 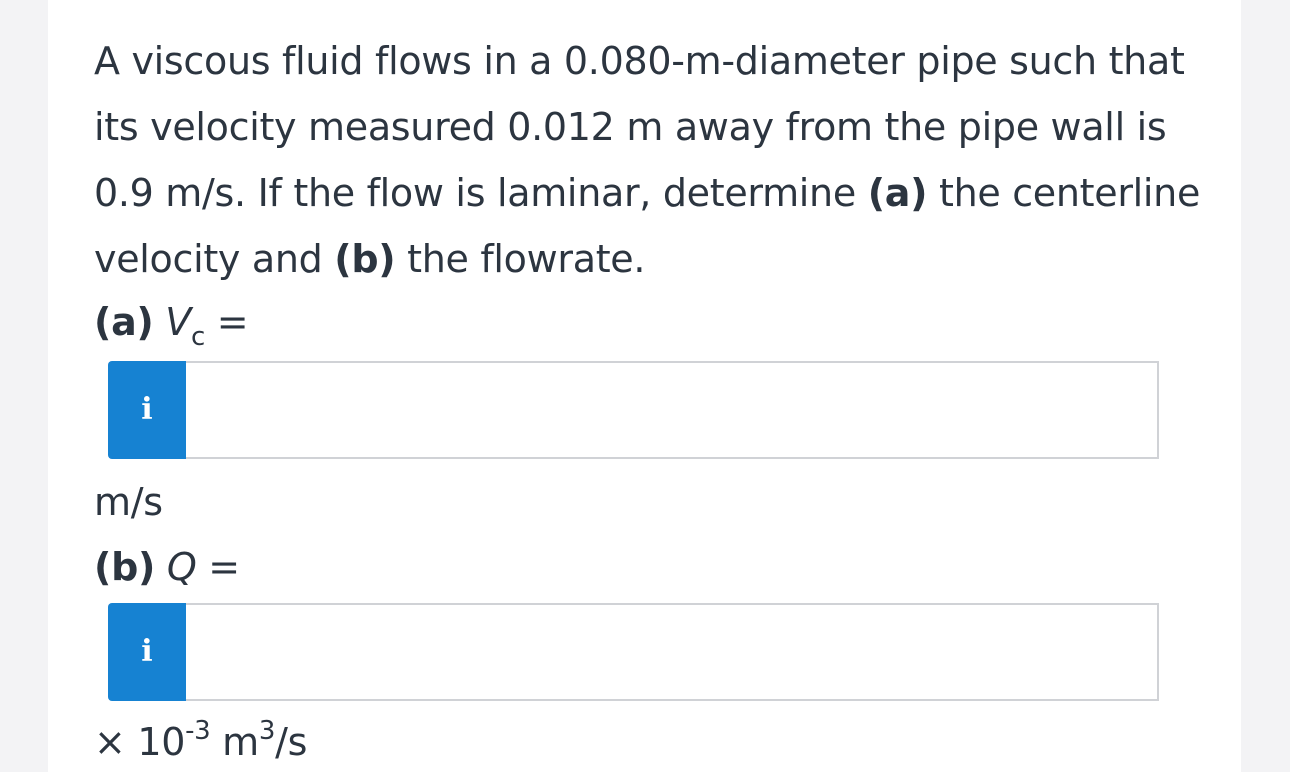 What do you see at coordinates (178, 322) in the screenshot?
I see `part-a-variable: V` at bounding box center [178, 322].